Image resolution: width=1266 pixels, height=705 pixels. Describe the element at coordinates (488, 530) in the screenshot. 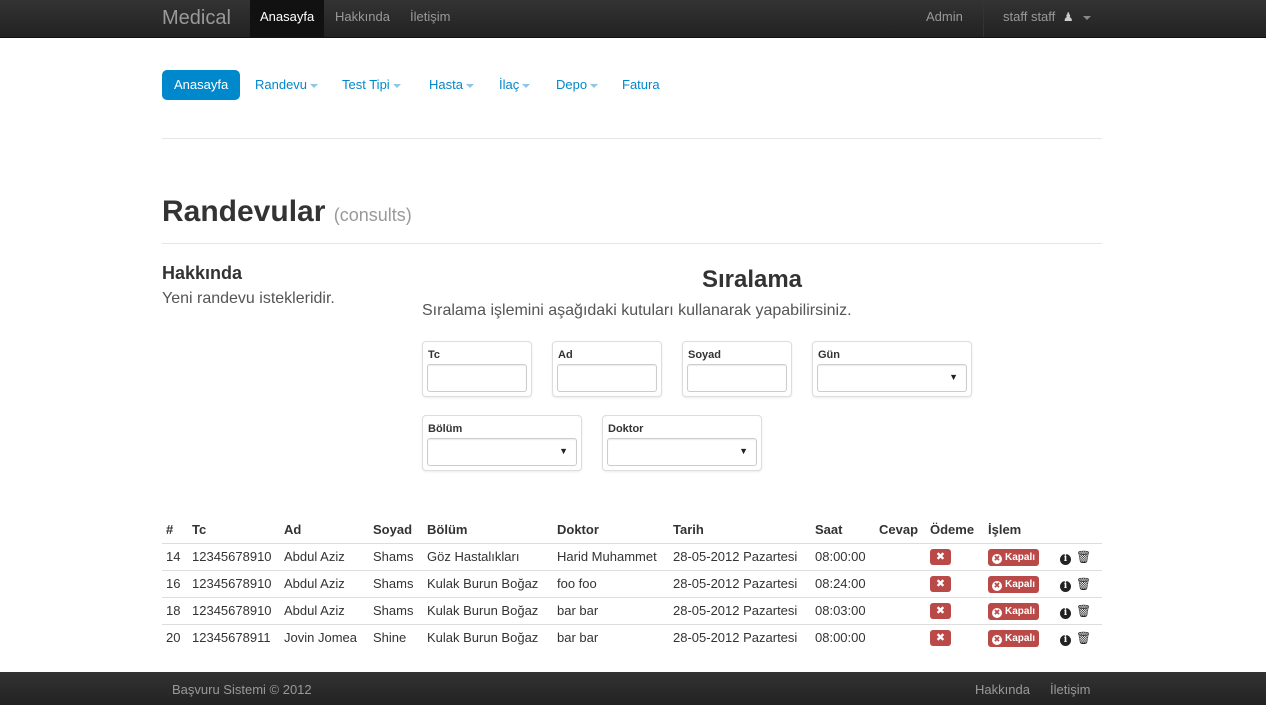

I see `col-bolum: Bölüm` at that location.